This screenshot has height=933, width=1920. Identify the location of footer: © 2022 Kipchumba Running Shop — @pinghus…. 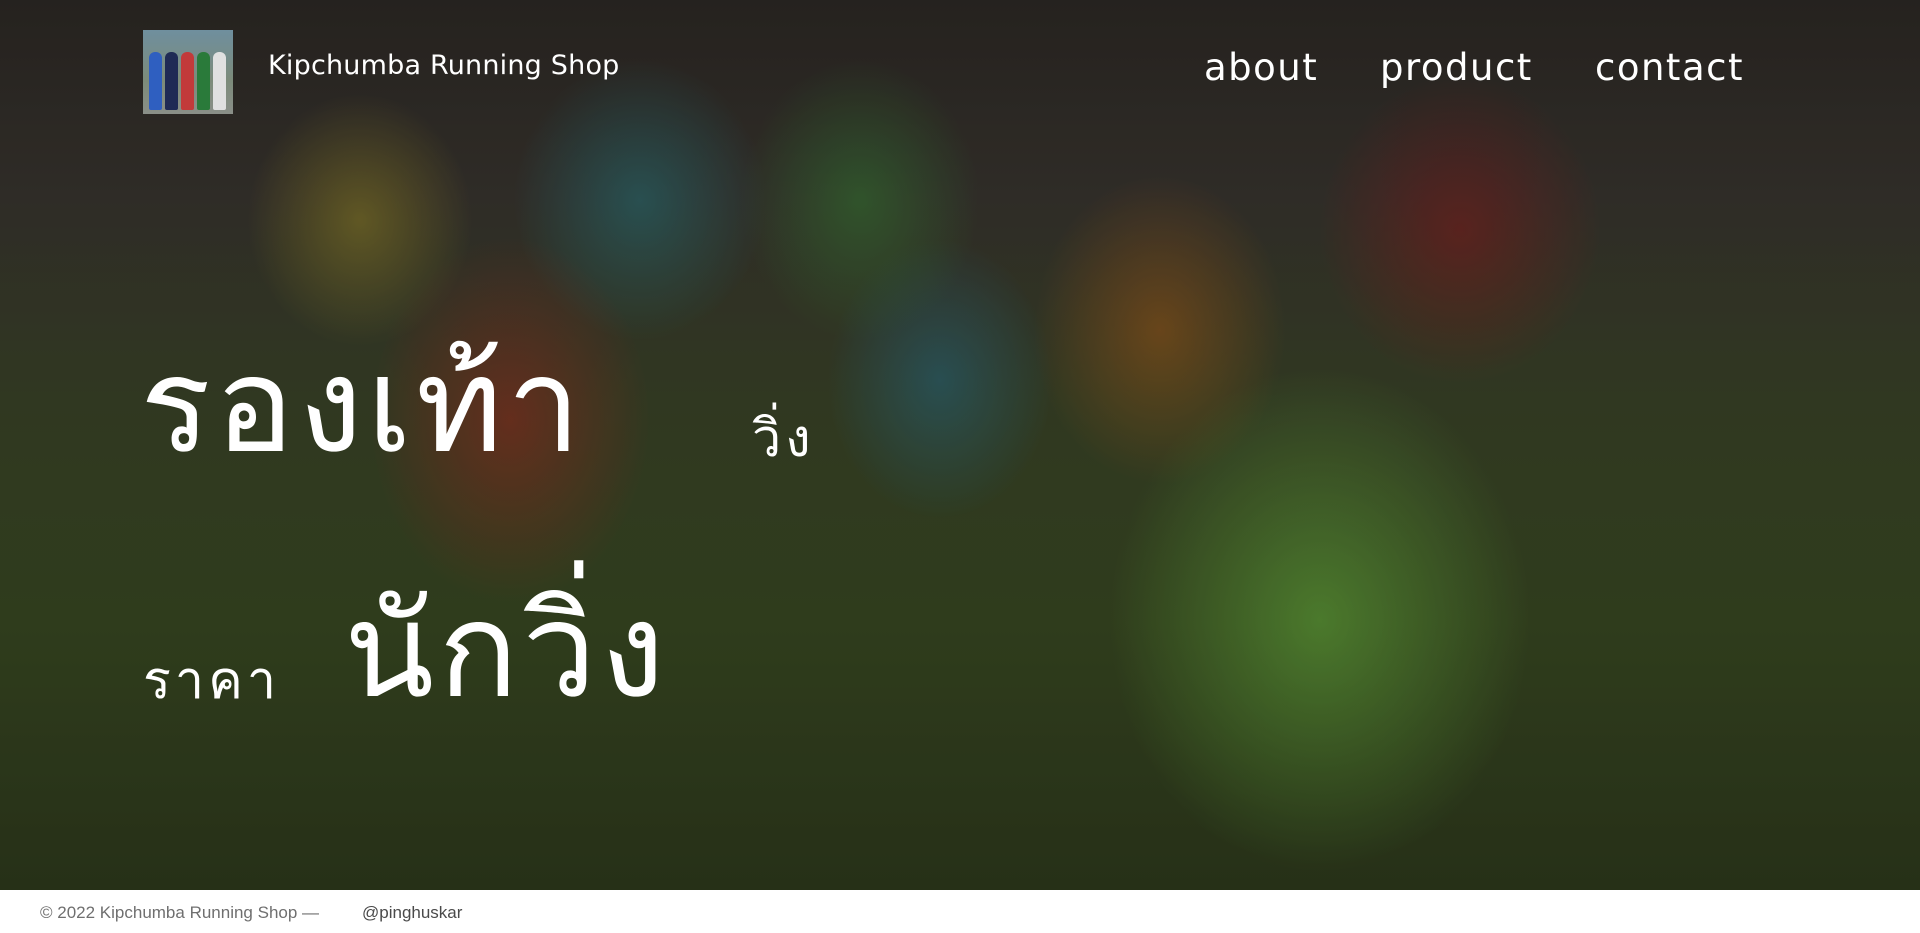
(960, 911).